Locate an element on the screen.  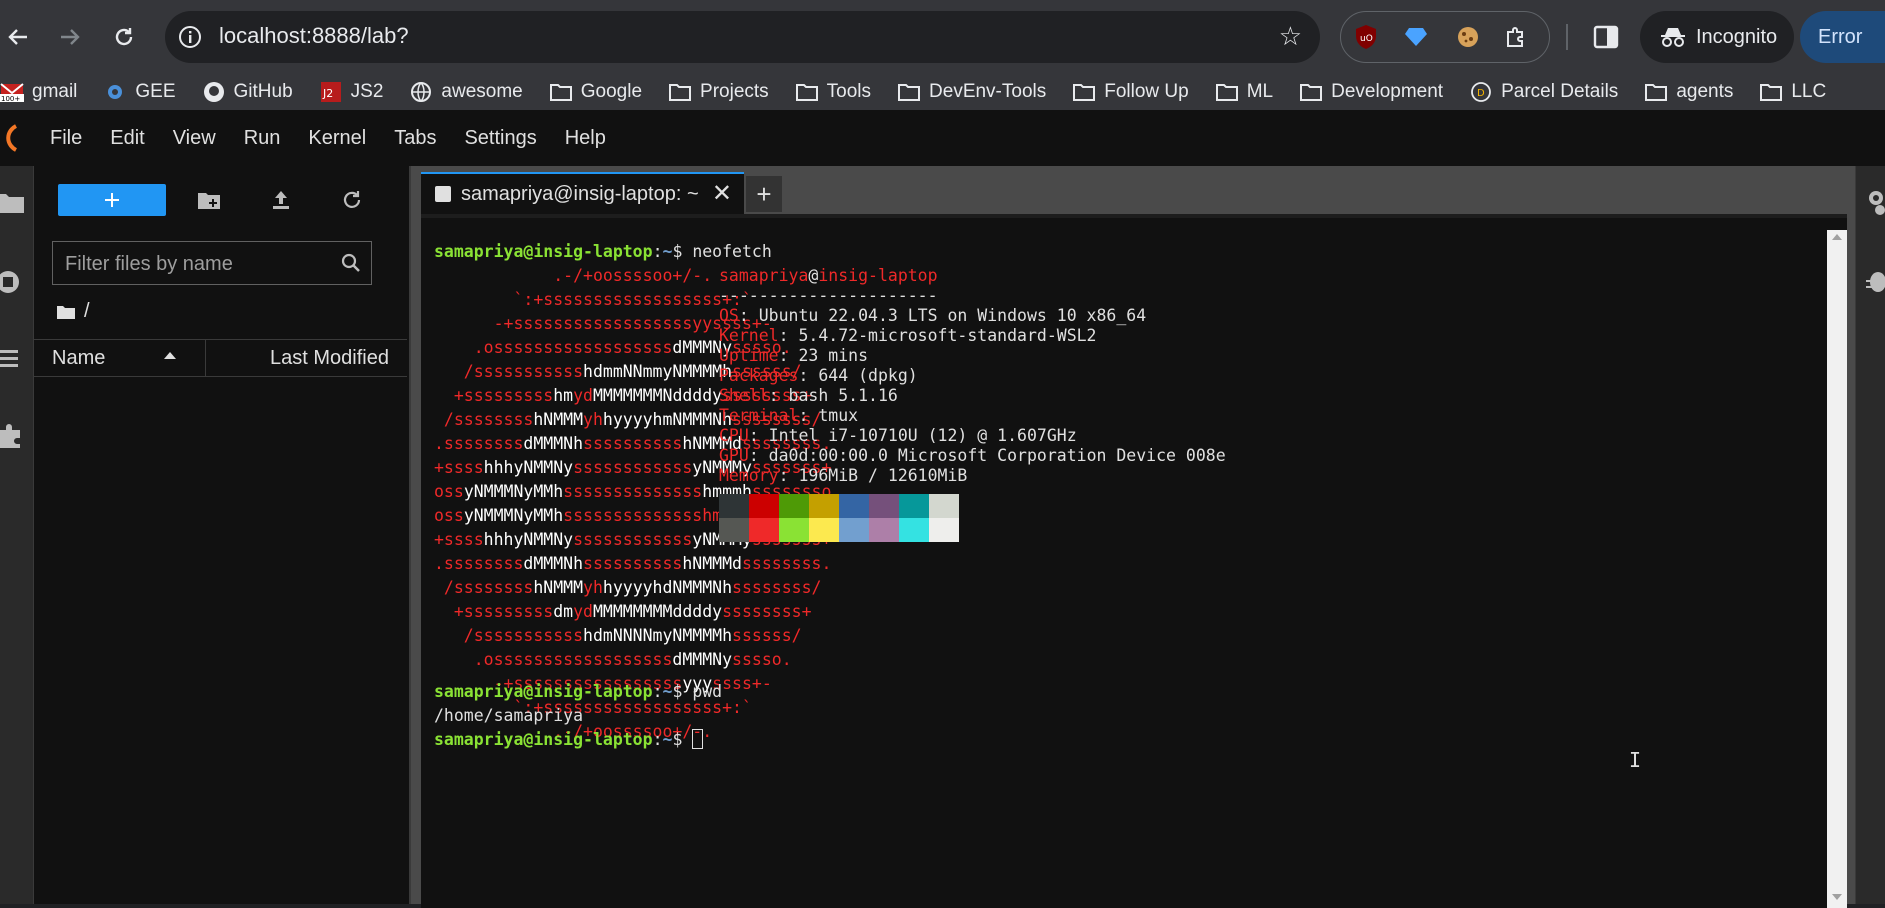
reload-icon is located at coordinates (124, 37).